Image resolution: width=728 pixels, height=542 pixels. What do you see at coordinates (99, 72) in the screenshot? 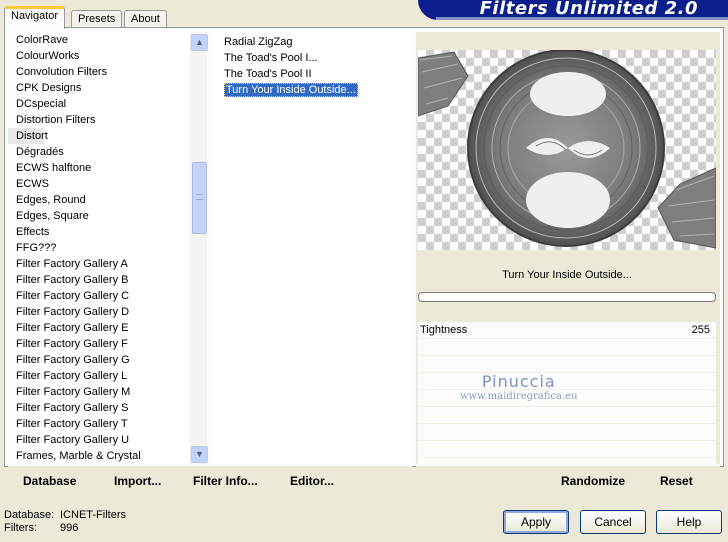
I see `category-item: Convolution Filters` at bounding box center [99, 72].